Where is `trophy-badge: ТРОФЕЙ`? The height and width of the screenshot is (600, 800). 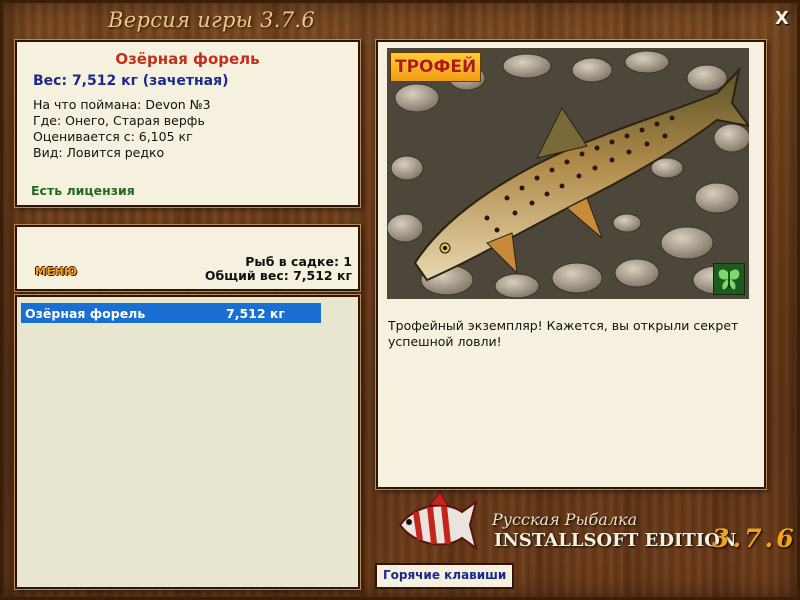 trophy-badge: ТРОФЕЙ is located at coordinates (436, 67).